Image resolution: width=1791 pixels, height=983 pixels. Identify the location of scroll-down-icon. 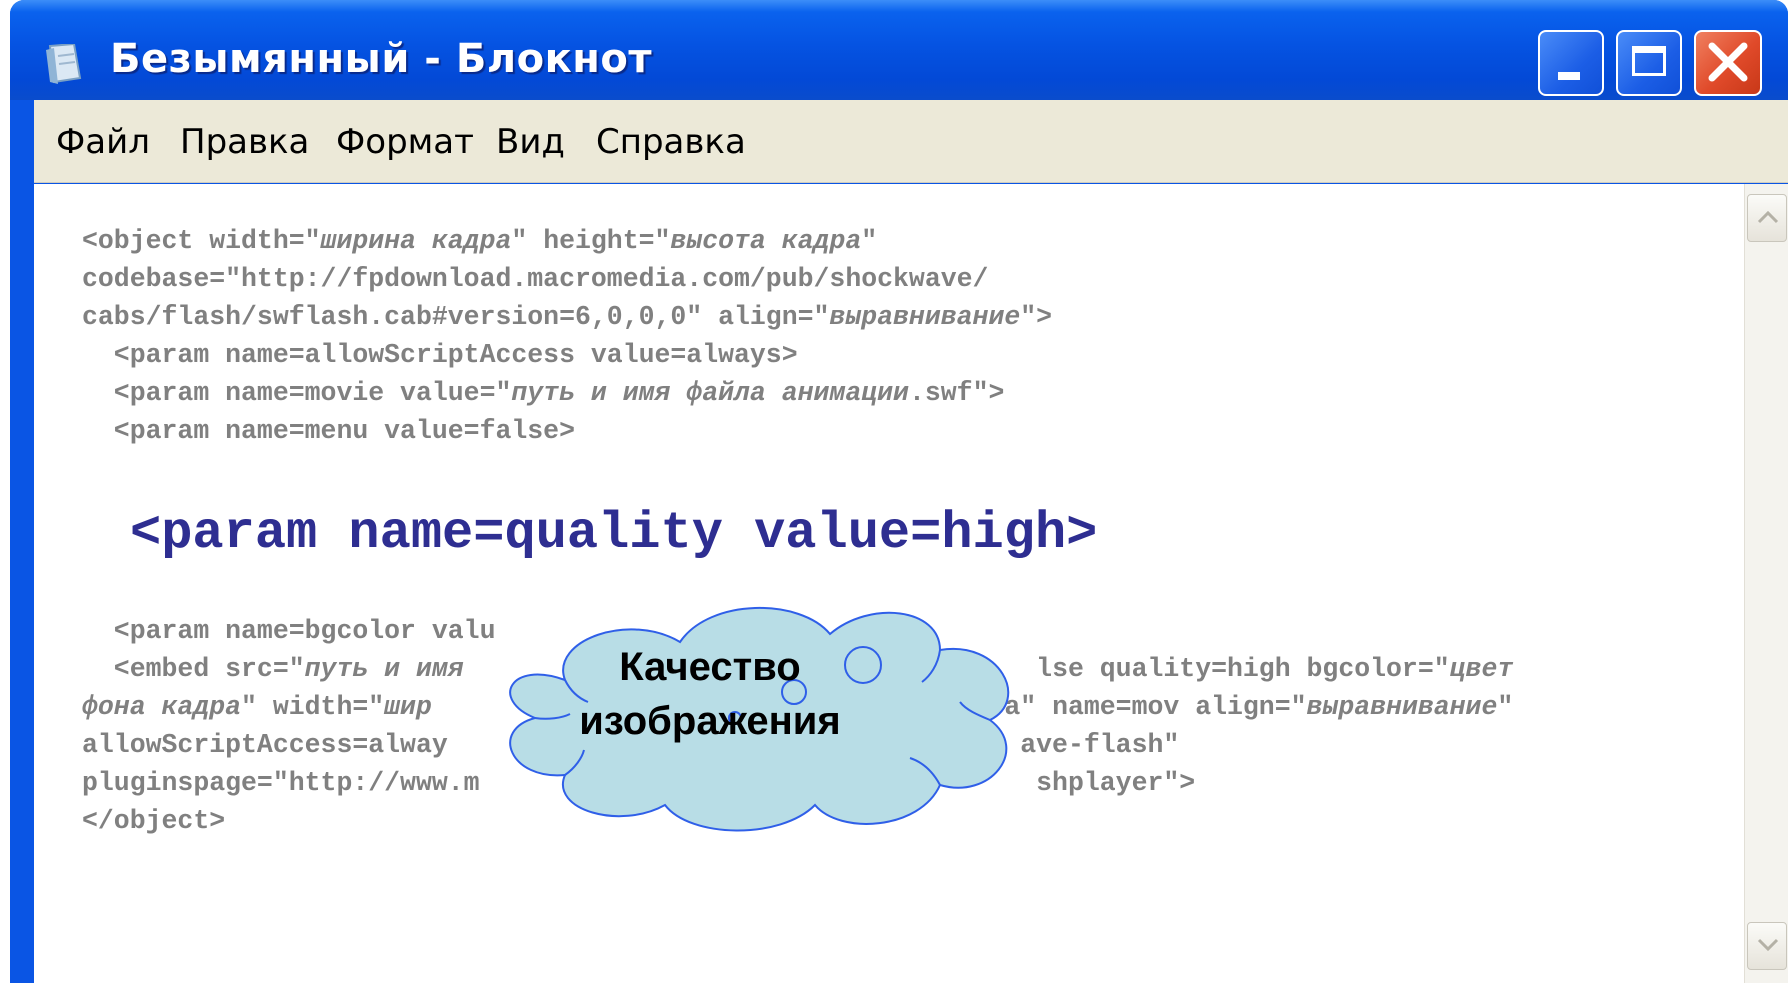
(1768, 945).